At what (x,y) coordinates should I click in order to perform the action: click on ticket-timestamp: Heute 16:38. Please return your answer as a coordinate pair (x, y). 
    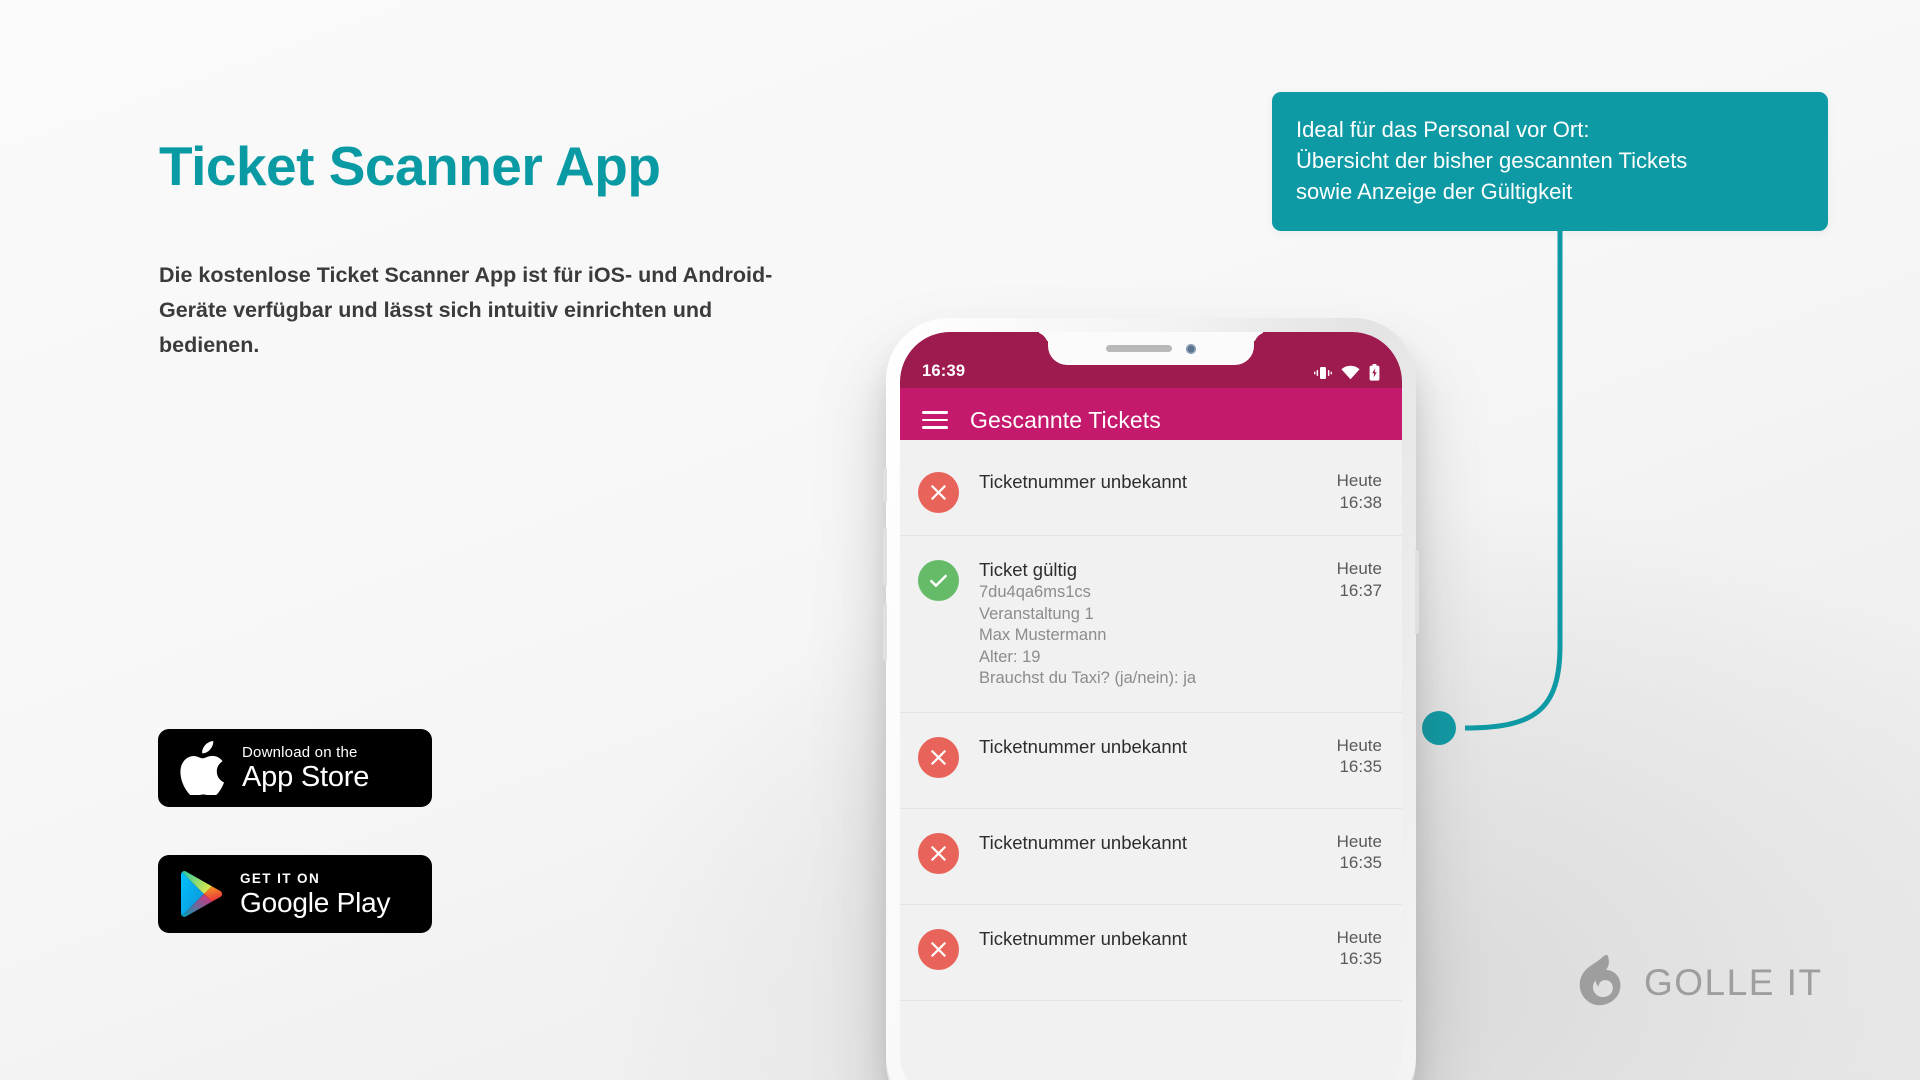
    Looking at the image, I should click on (1354, 491).